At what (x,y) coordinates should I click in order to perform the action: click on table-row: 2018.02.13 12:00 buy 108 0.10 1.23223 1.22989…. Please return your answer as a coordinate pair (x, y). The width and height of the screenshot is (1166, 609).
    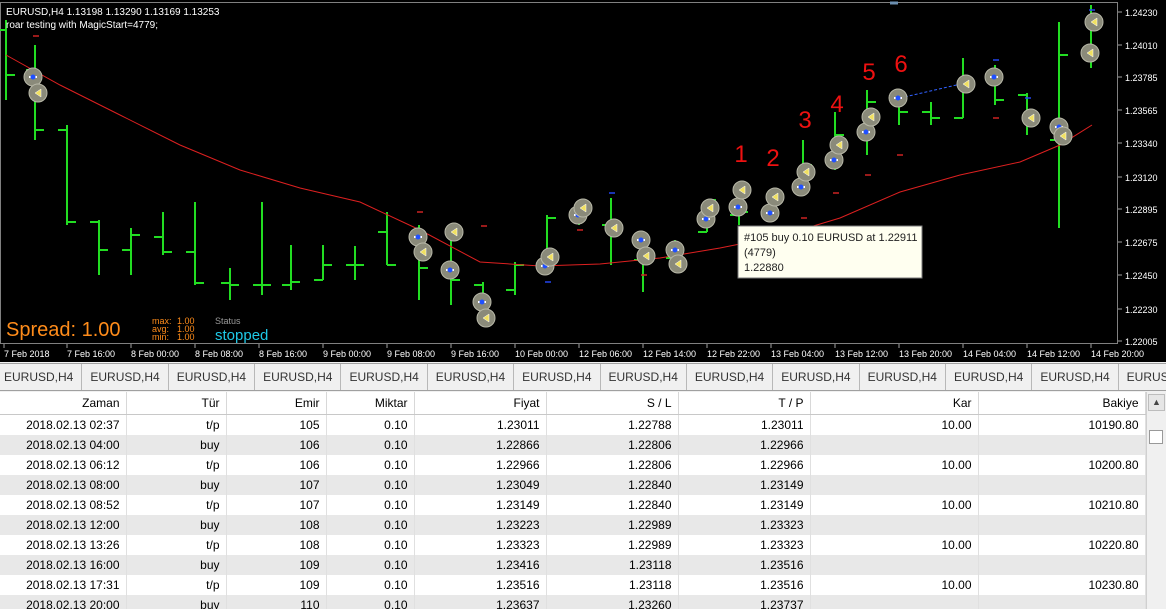
    Looking at the image, I should click on (573, 525).